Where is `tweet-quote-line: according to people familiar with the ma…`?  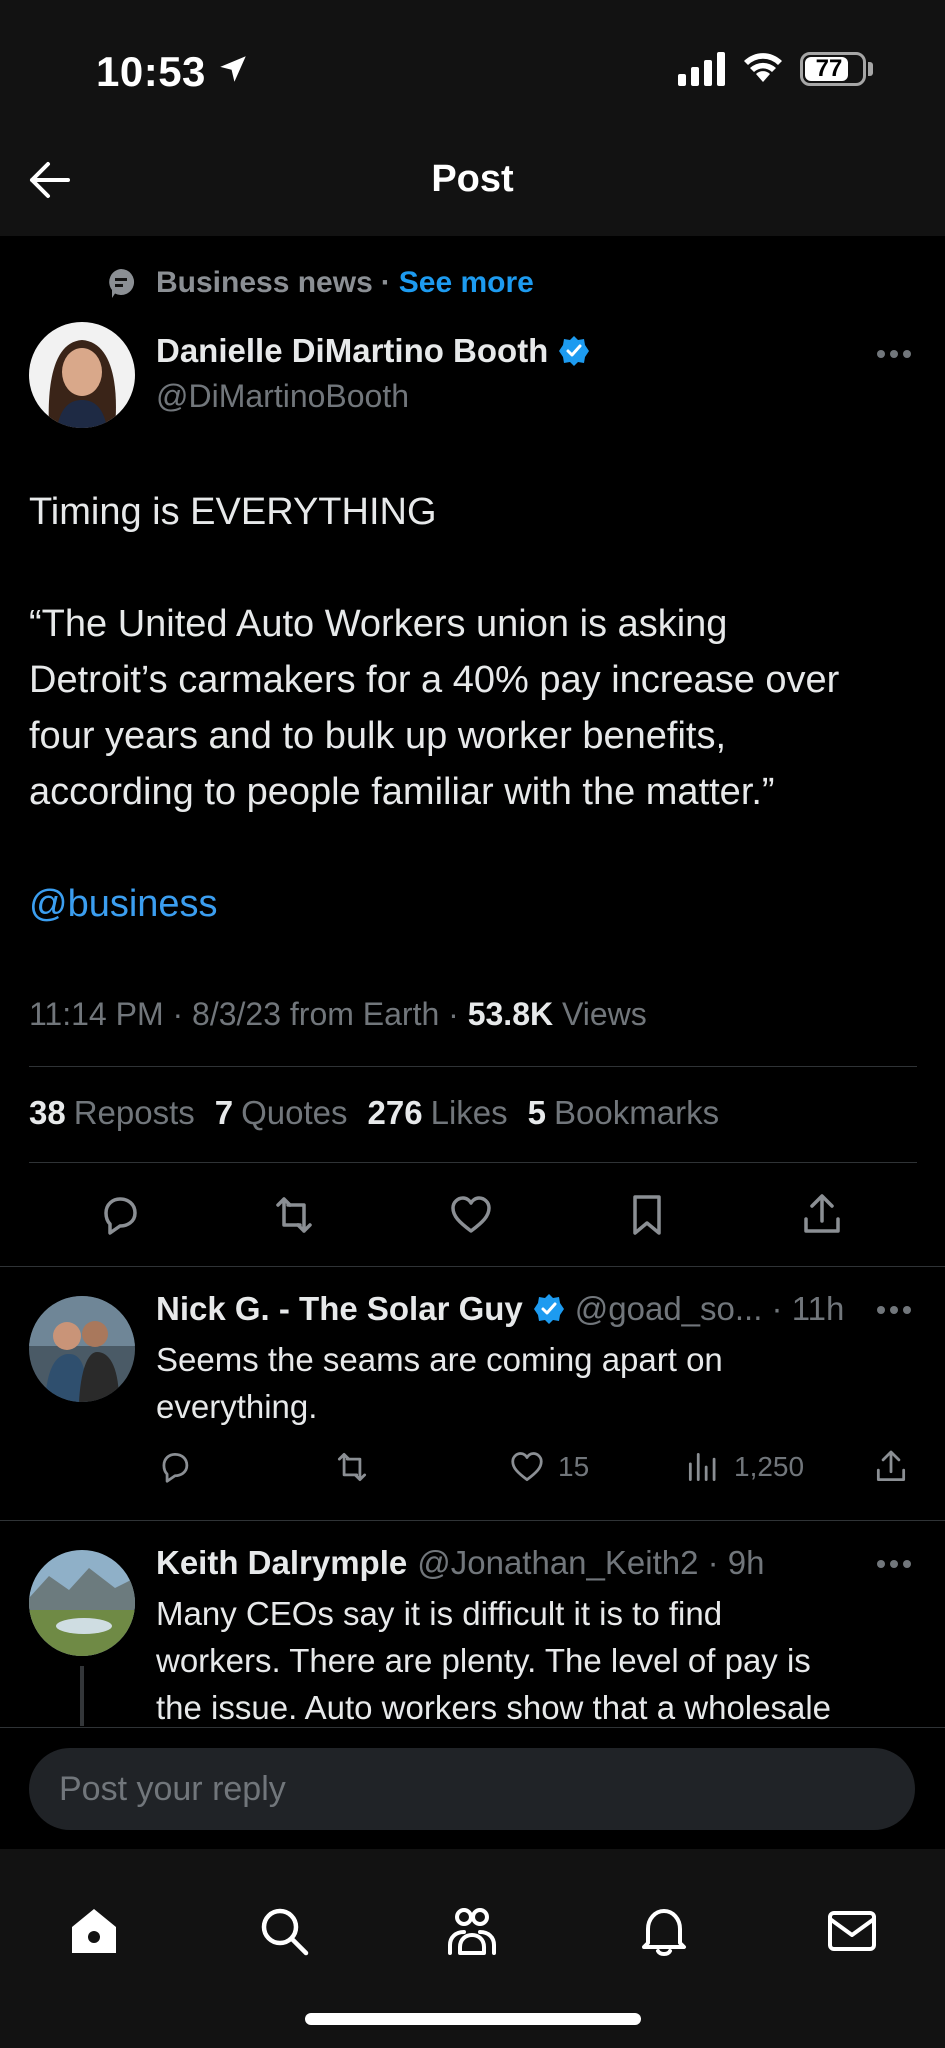 tweet-quote-line: according to people familiar with the ma… is located at coordinates (402, 792).